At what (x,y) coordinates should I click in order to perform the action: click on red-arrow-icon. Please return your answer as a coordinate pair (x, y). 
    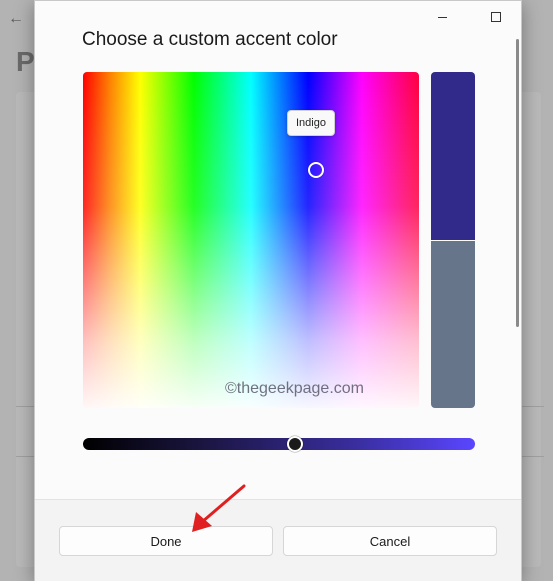
    Looking at the image, I should click on (219, 508).